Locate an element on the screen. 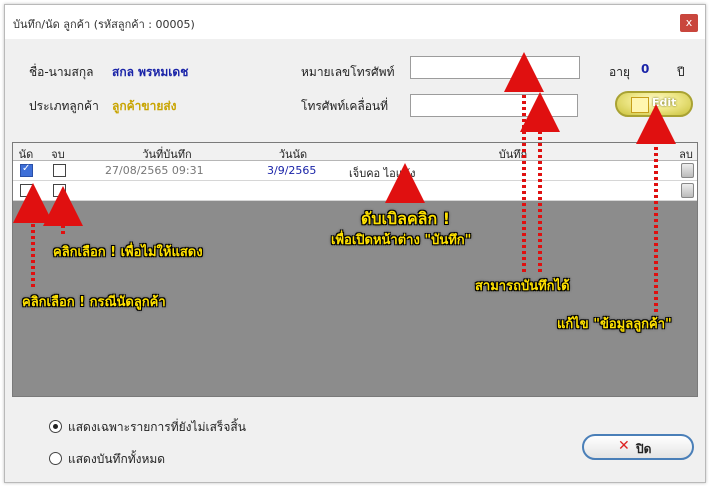 The height and width of the screenshot is (486, 709). annotation-edit-customer: แก้ไข "ข้อมูลลูกค้า" is located at coordinates (614, 324).